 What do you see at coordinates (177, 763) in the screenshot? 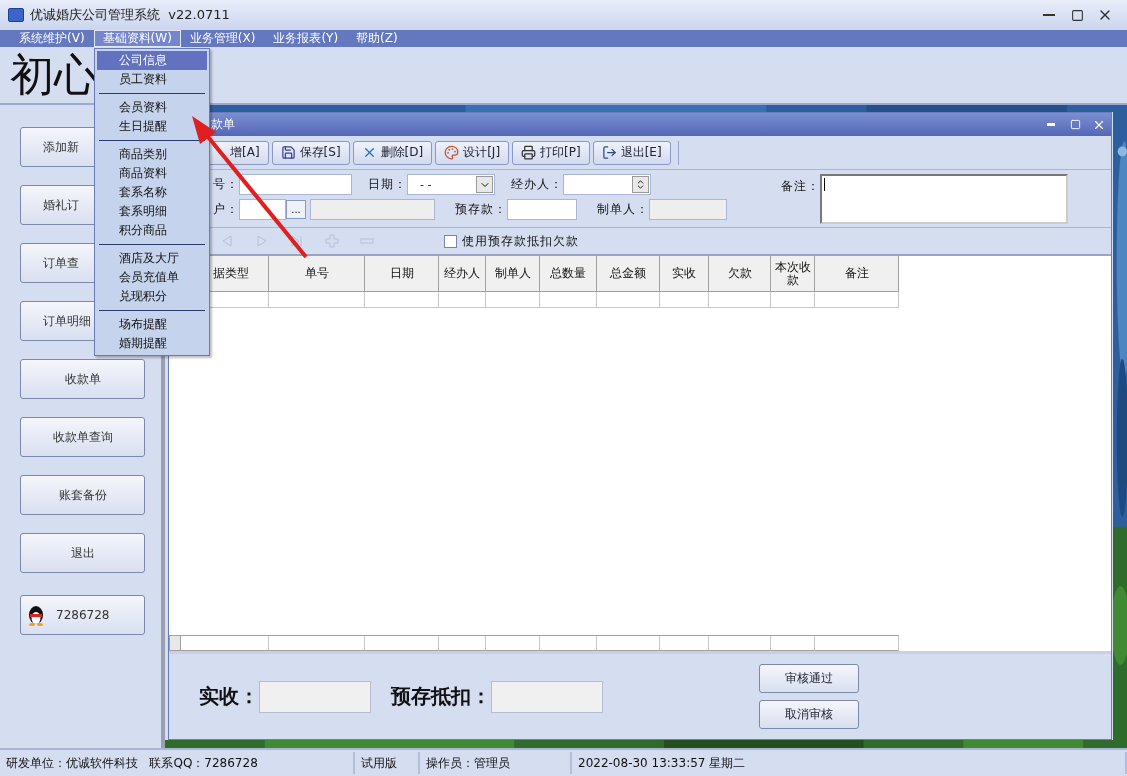
I see `status-text: 研发单位：优诚软件科技 联系QQ：7286728` at bounding box center [177, 763].